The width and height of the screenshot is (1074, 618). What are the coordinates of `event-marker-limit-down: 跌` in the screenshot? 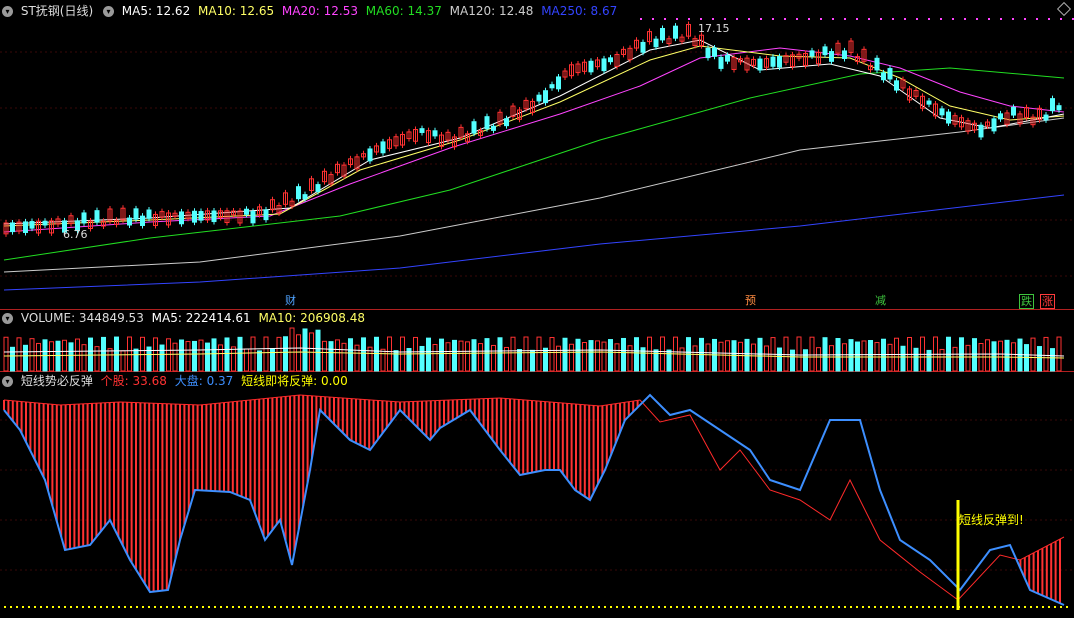 It's located at (1026, 301).